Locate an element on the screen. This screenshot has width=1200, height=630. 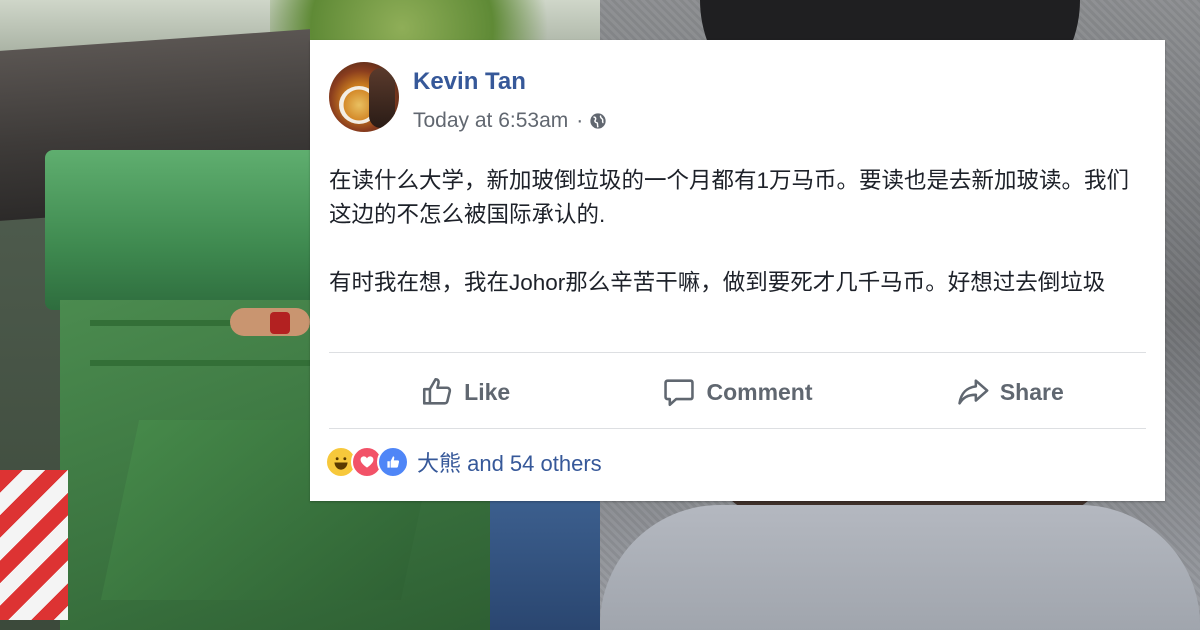
comment-icon is located at coordinates (679, 393).